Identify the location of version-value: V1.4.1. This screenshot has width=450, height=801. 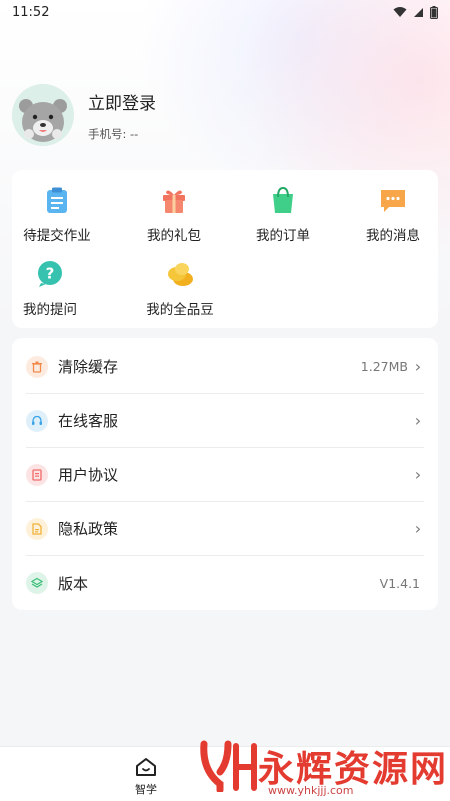
(399, 583).